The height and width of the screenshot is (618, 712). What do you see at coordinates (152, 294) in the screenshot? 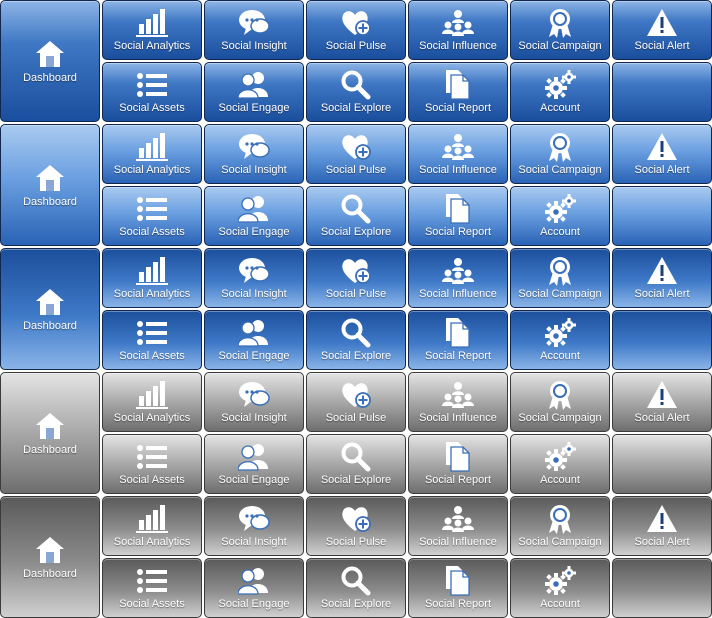
I see `social-analytics-label: Social Analytics` at bounding box center [152, 294].